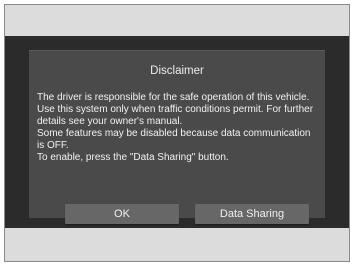  Describe the element at coordinates (177, 20) in the screenshot. I see `top-bezel` at that location.